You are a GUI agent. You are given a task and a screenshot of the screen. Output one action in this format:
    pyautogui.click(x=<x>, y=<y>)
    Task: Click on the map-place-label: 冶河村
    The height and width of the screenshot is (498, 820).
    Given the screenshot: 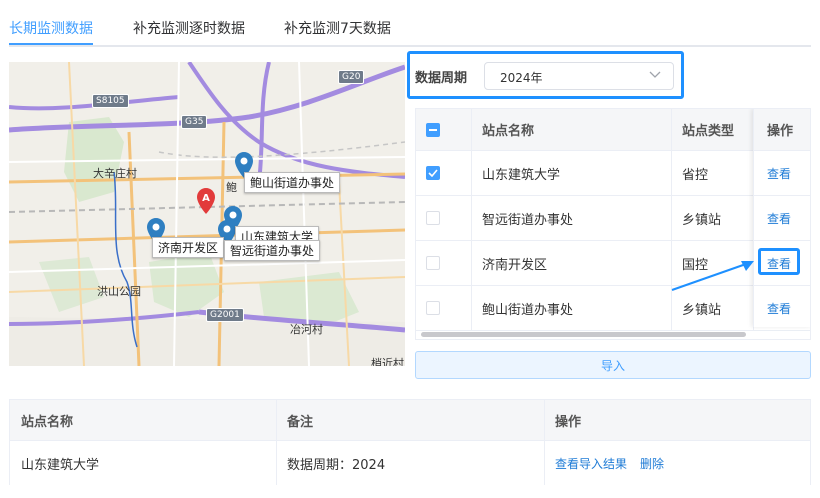 What is the action you would take?
    pyautogui.click(x=306, y=329)
    